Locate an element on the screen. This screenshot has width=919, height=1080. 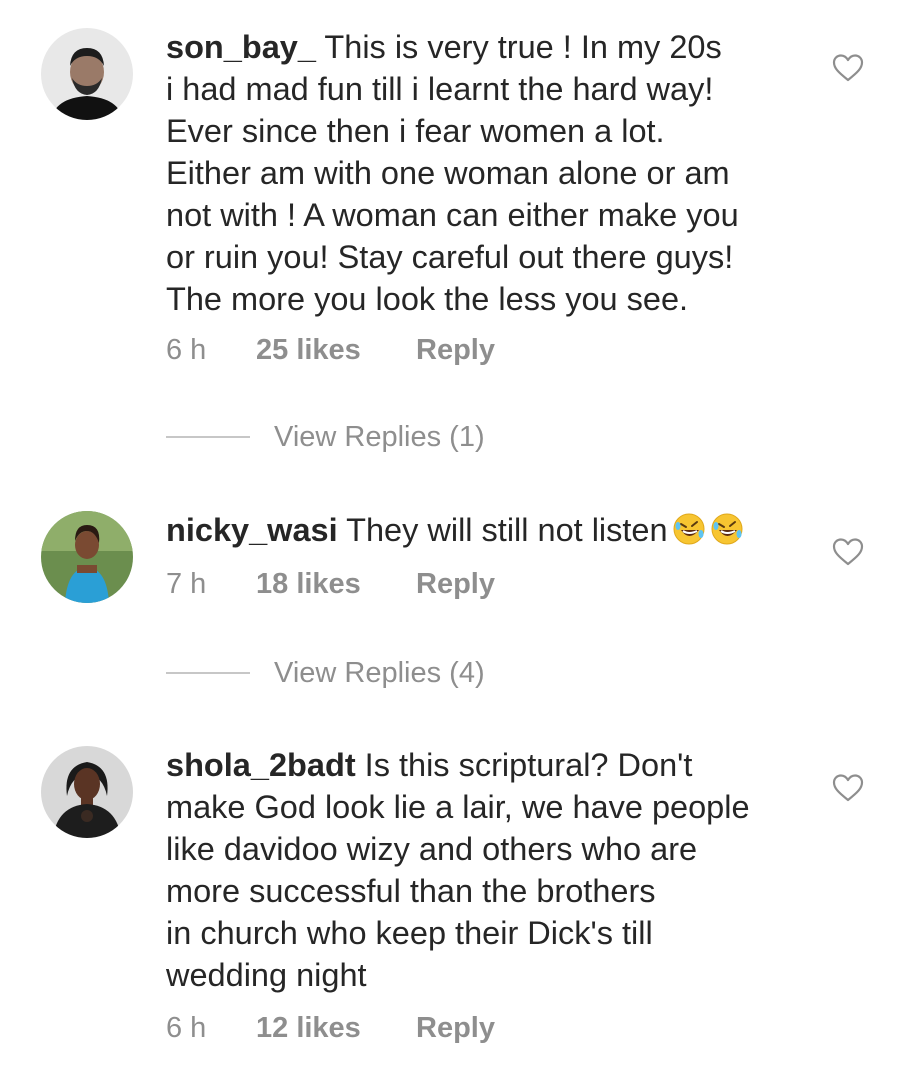
comment-text: nicky_wasi They will still not listen is located at coordinates (496, 530).